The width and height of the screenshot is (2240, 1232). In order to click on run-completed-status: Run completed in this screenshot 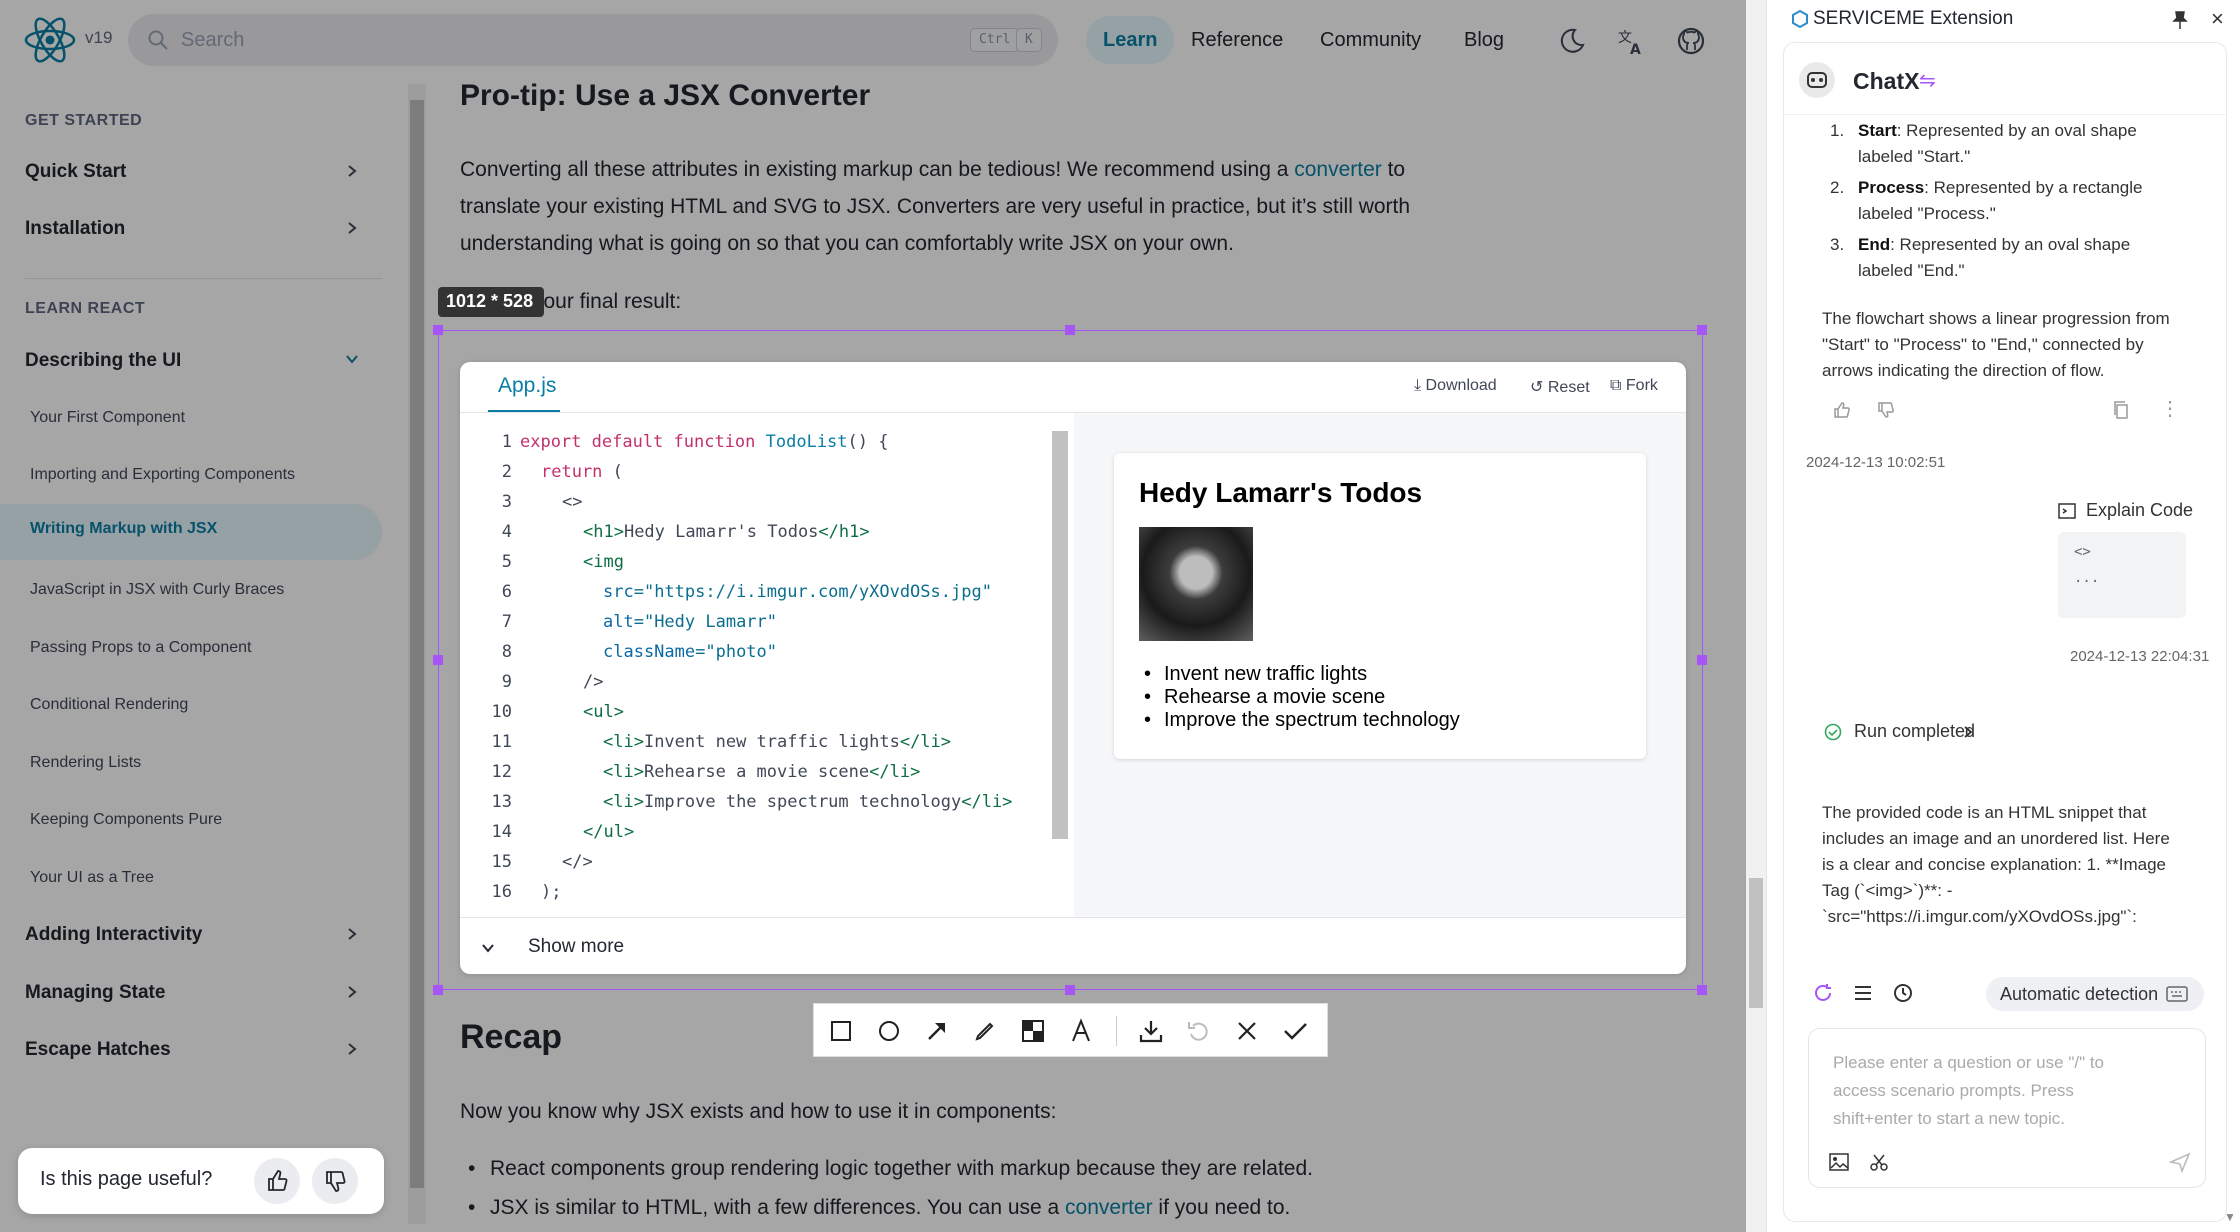, I will do `click(1896, 732)`.